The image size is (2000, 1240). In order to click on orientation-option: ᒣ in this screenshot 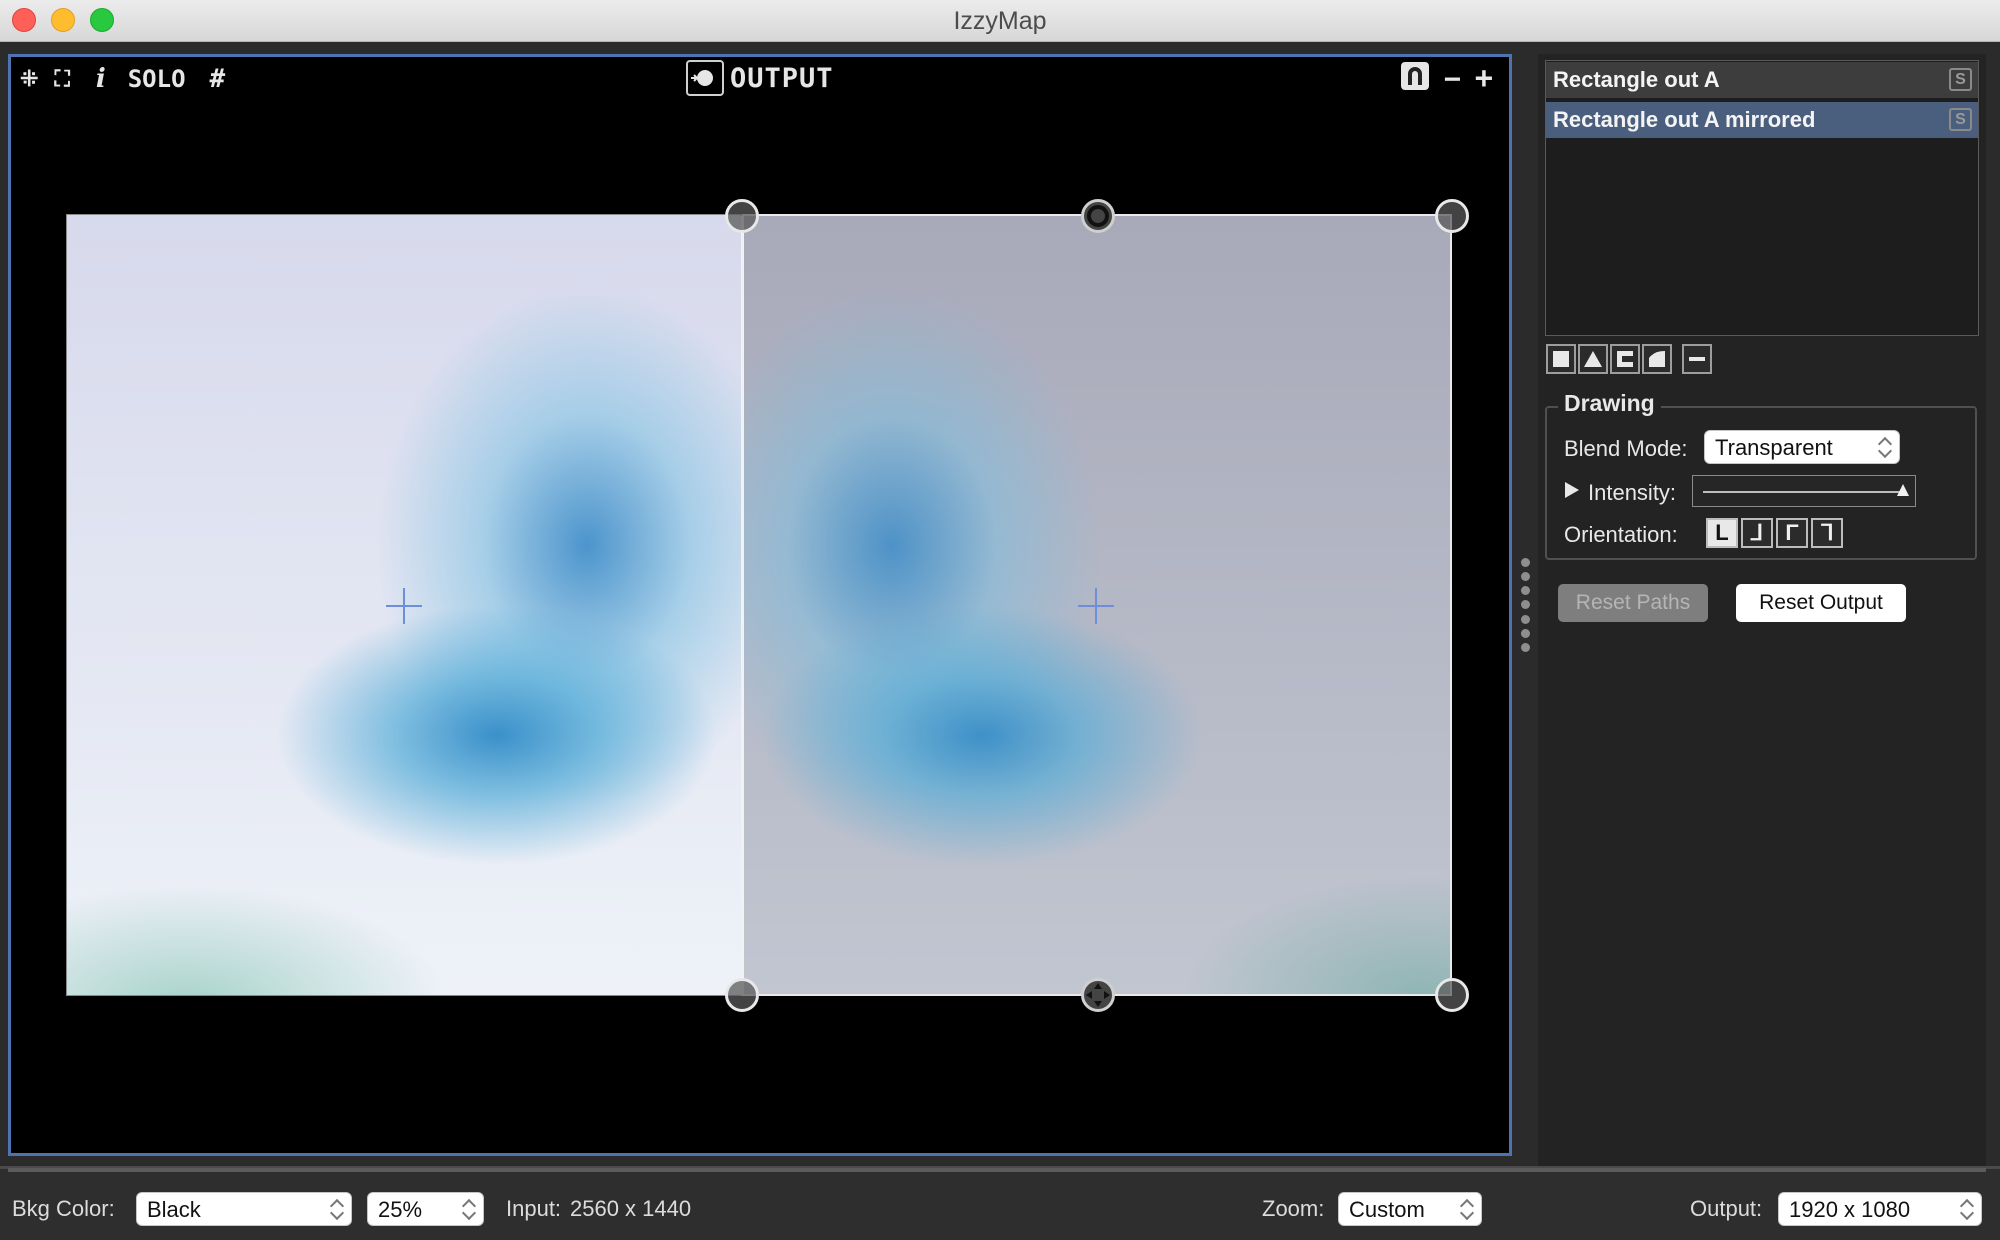, I will do `click(1827, 533)`.